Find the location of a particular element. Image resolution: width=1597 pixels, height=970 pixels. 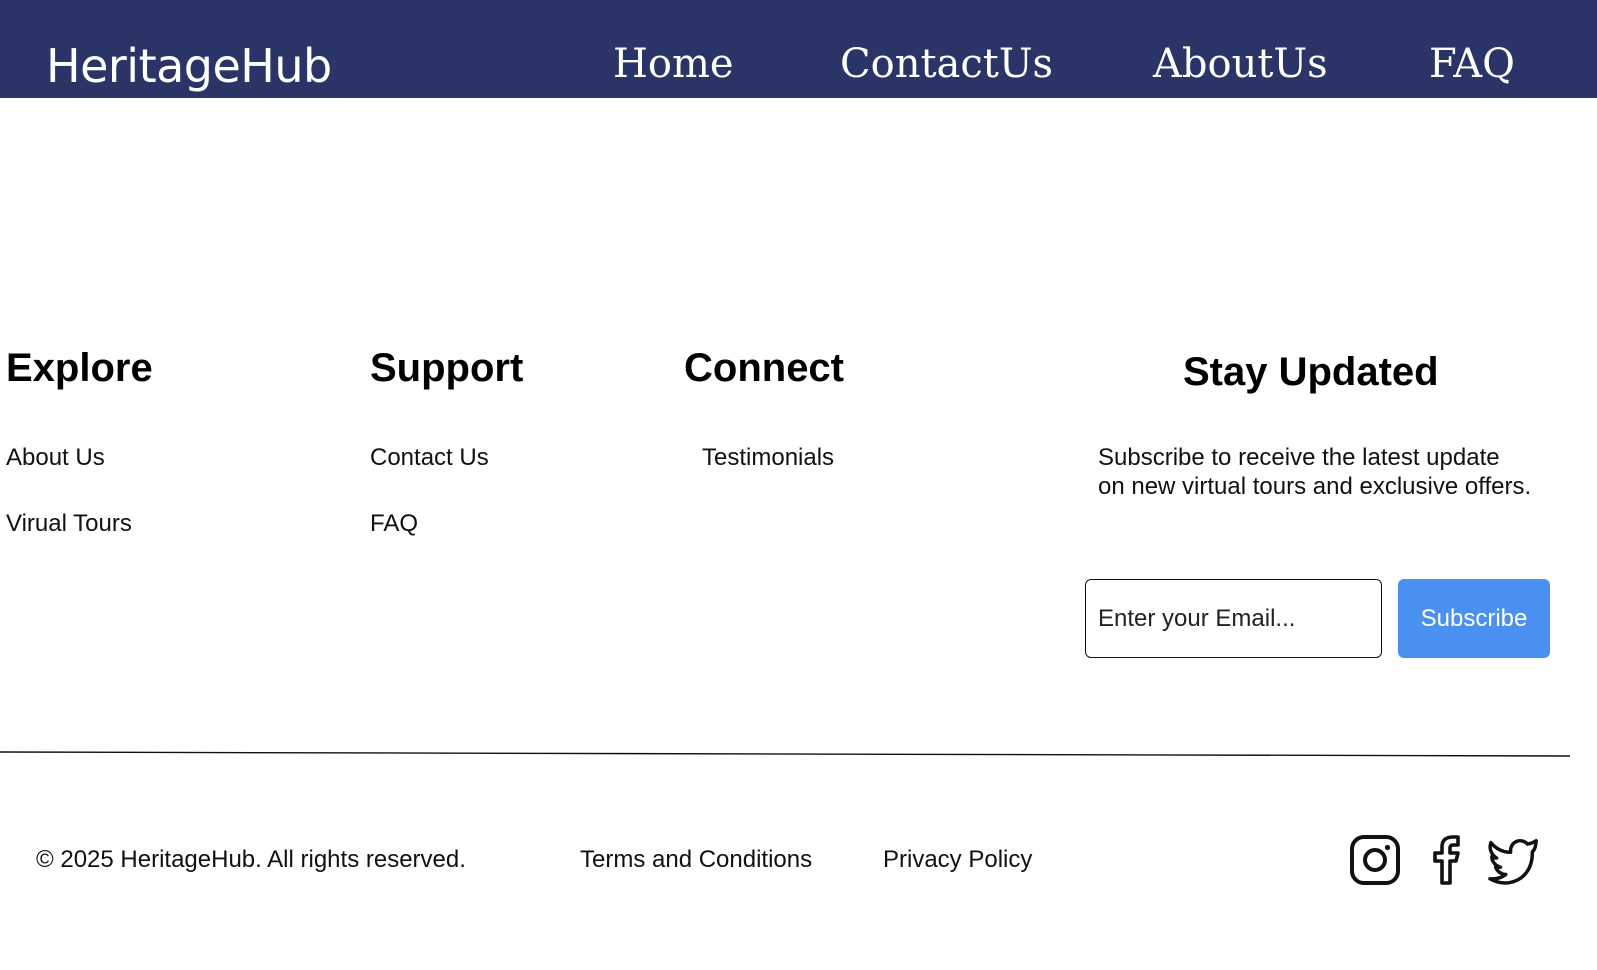

nav-home: Home is located at coordinates (673, 64).